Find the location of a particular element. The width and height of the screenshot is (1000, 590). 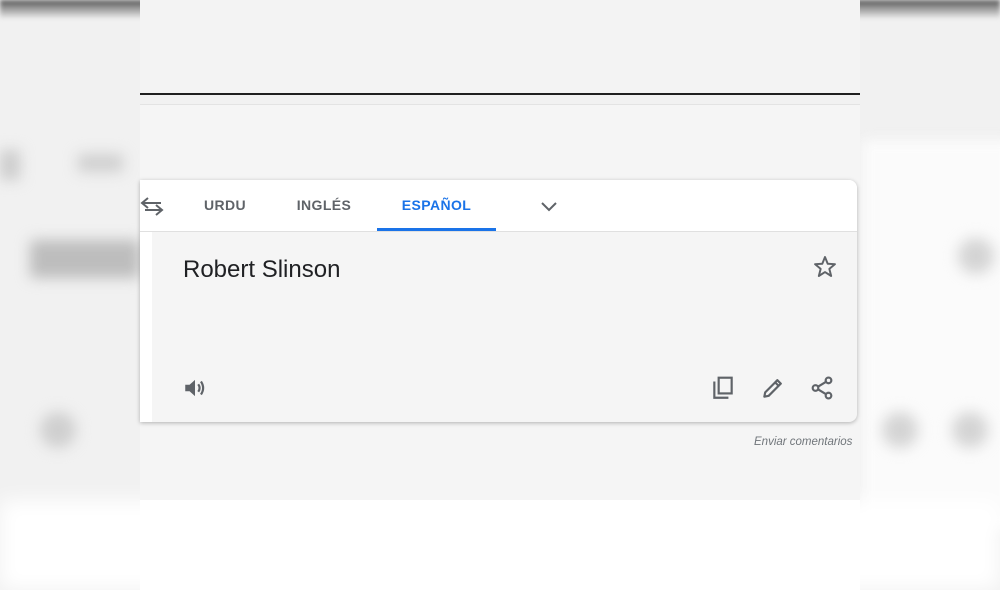

send-feedback-link: Enviar comentarios is located at coordinates (803, 442).